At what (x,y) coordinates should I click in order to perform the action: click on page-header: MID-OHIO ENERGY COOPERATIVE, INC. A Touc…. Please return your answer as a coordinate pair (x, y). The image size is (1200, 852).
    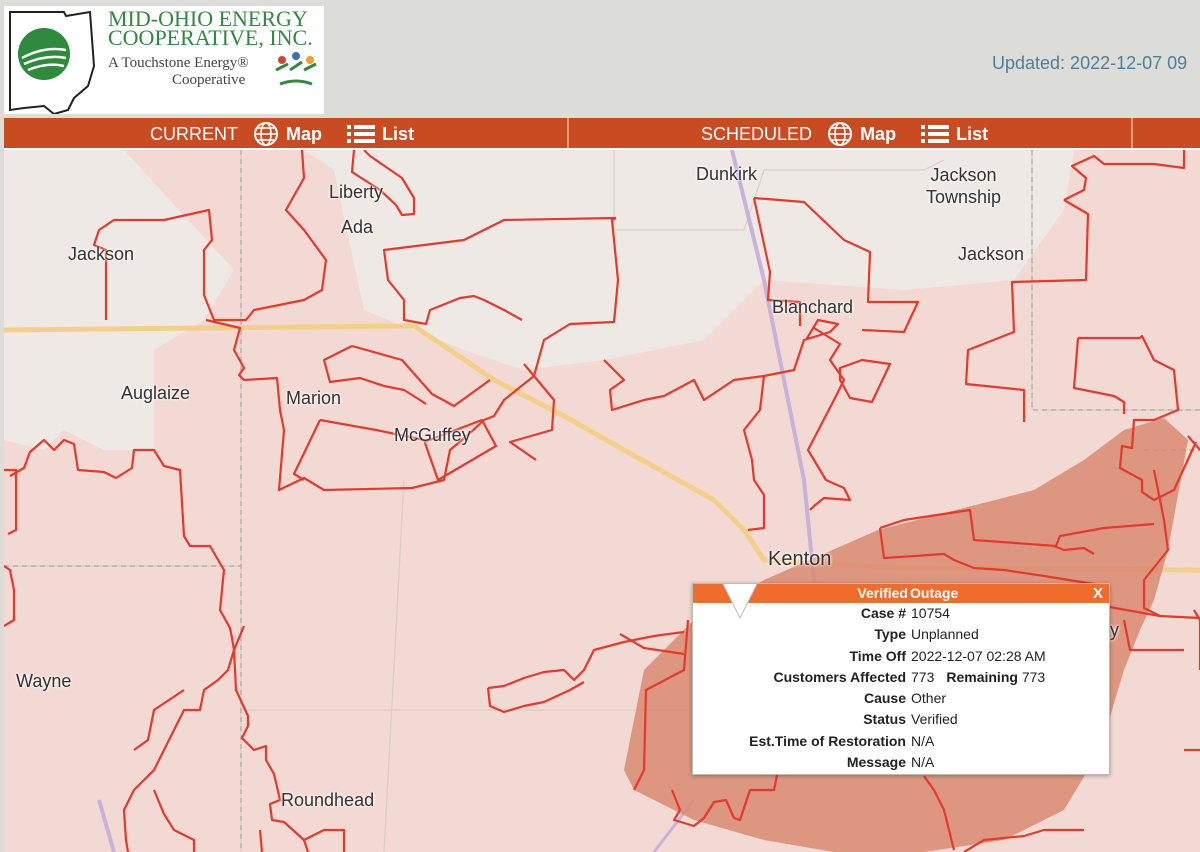
    Looking at the image, I should click on (600, 59).